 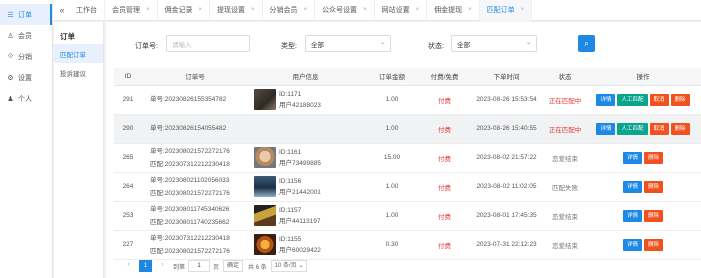 What do you see at coordinates (305, 245) in the screenshot?
I see `cell-user-info: ID:1155 用户60029422` at bounding box center [305, 245].